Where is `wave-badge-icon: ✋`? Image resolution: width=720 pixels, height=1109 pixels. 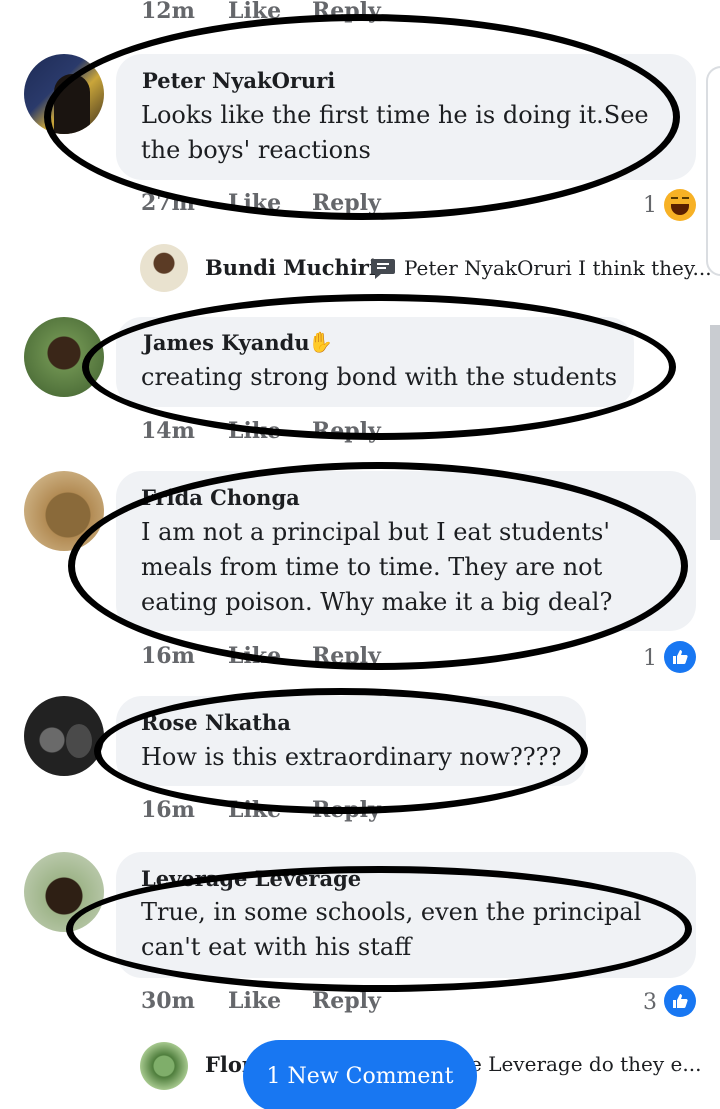 wave-badge-icon: ✋ is located at coordinates (320, 342).